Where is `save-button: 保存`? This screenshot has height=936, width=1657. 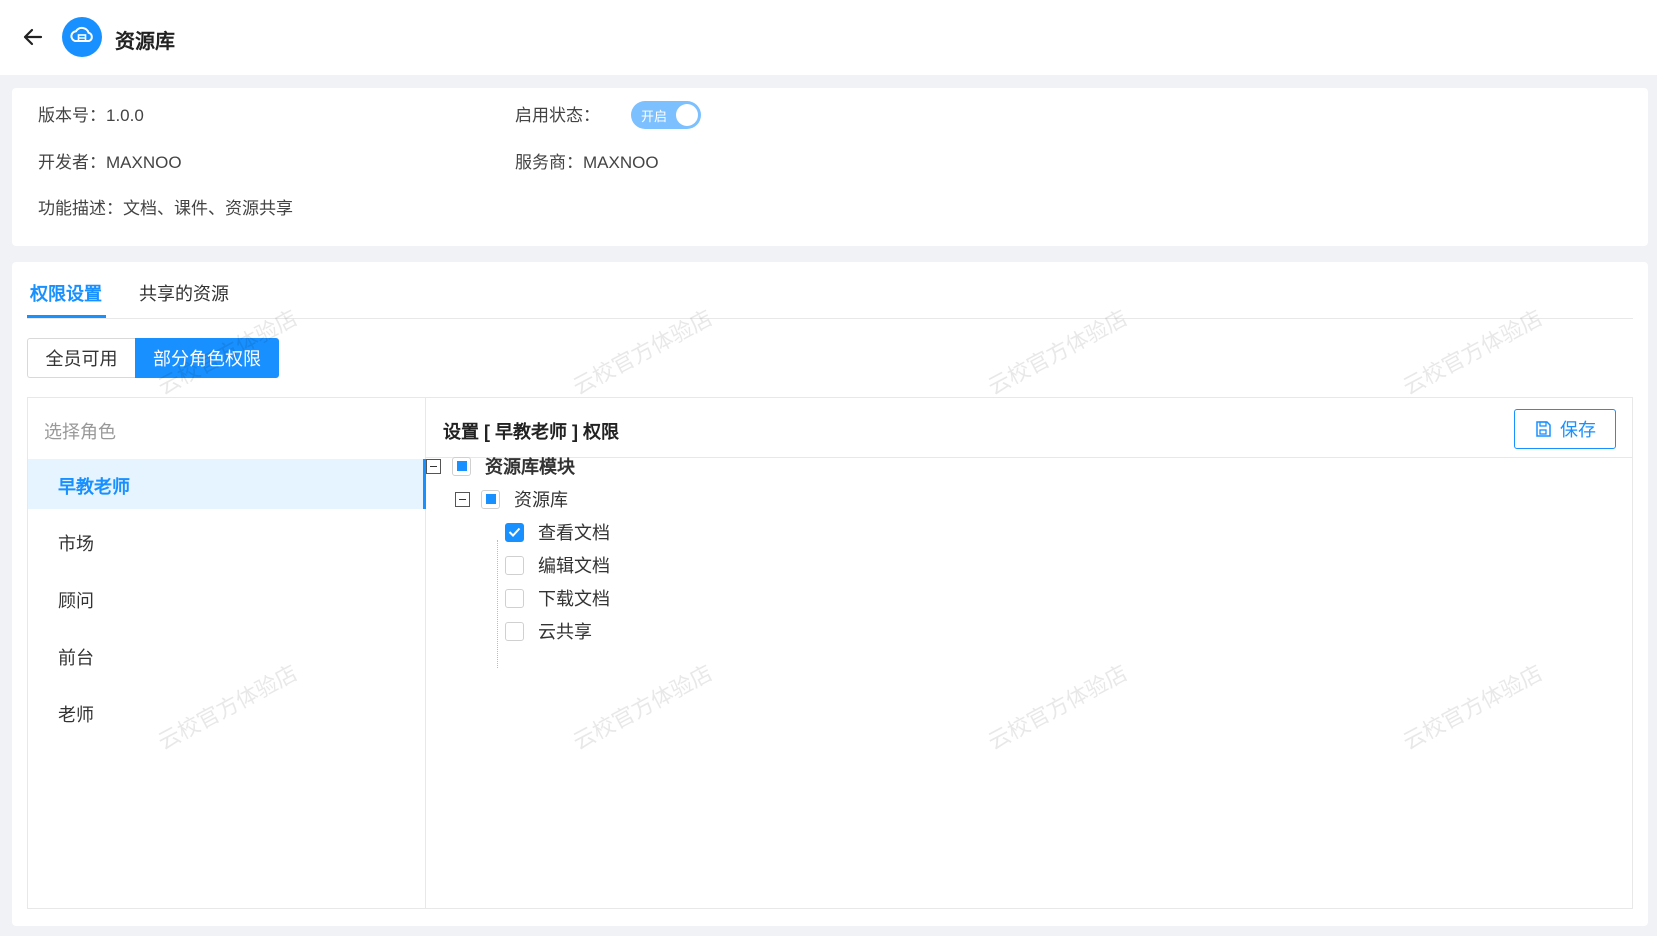 save-button: 保存 is located at coordinates (1565, 429).